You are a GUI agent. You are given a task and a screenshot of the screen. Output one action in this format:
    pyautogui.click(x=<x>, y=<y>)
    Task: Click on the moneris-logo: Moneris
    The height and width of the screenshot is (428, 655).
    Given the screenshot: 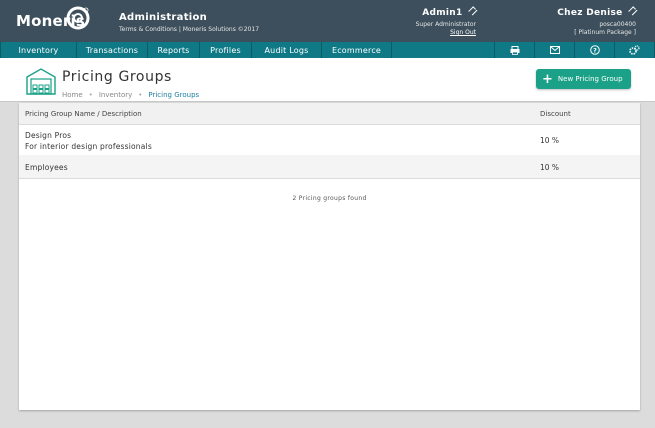 What is the action you would take?
    pyautogui.click(x=53, y=20)
    